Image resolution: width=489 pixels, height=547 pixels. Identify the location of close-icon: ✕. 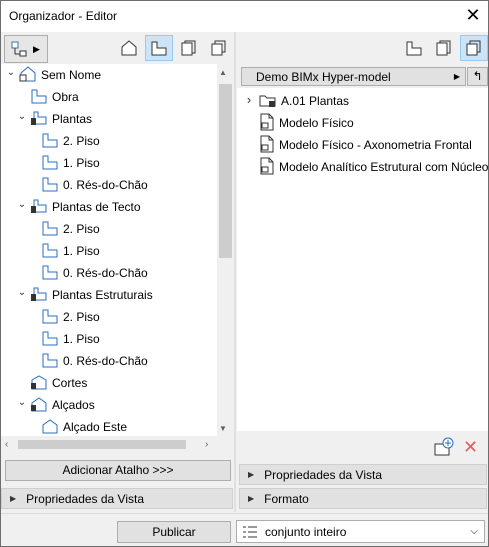
(473, 15).